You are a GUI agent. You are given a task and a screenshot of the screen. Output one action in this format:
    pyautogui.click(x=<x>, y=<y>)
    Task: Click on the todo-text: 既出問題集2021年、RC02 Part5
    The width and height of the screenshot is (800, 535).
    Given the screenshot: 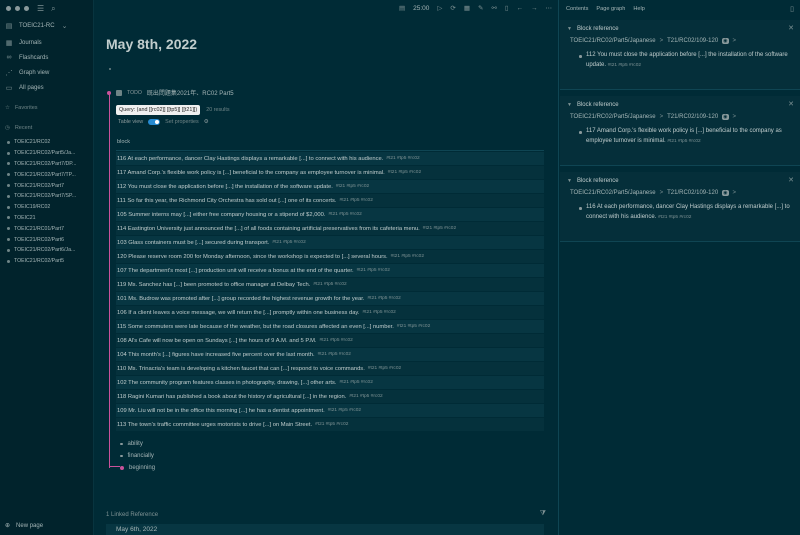 What is the action you would take?
    pyautogui.click(x=190, y=92)
    